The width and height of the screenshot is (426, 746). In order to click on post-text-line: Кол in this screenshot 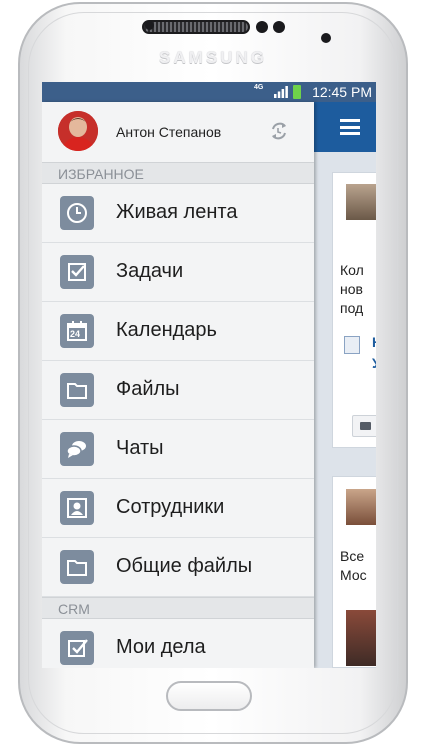, I will do `click(352, 270)`.